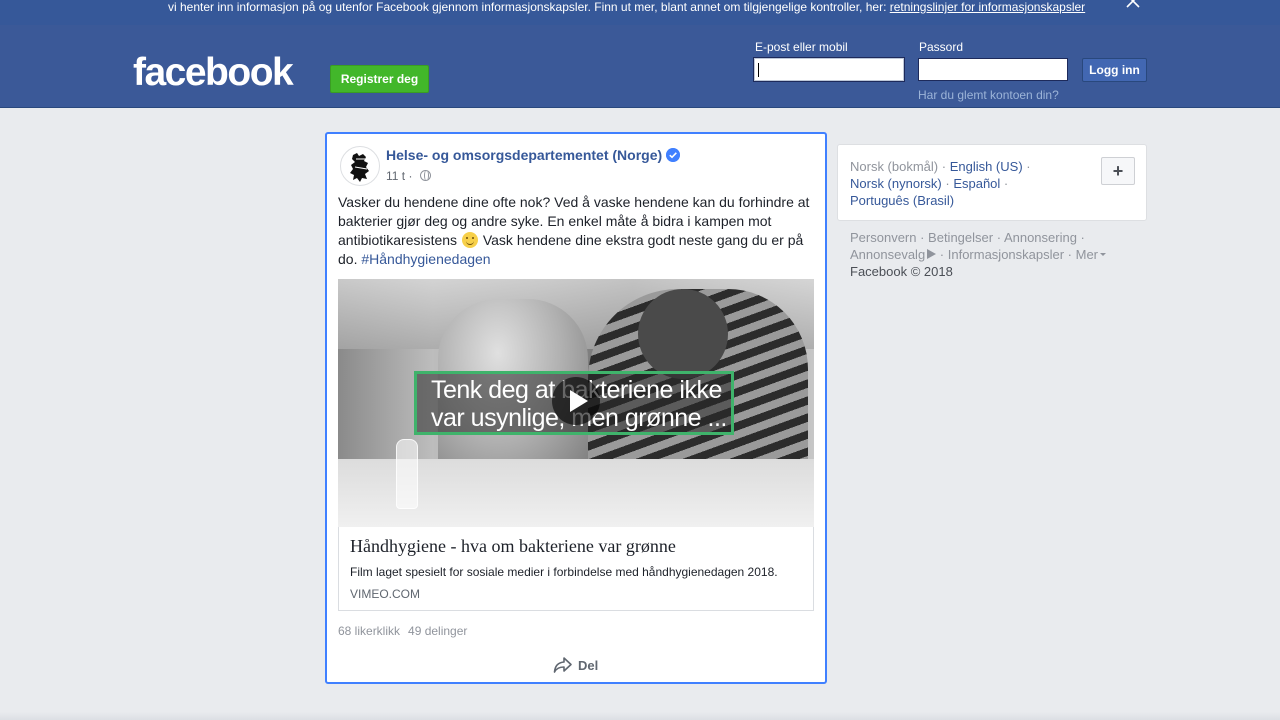 The image size is (1280, 720). What do you see at coordinates (976, 183) in the screenshot?
I see `language-option-espanol: Español` at bounding box center [976, 183].